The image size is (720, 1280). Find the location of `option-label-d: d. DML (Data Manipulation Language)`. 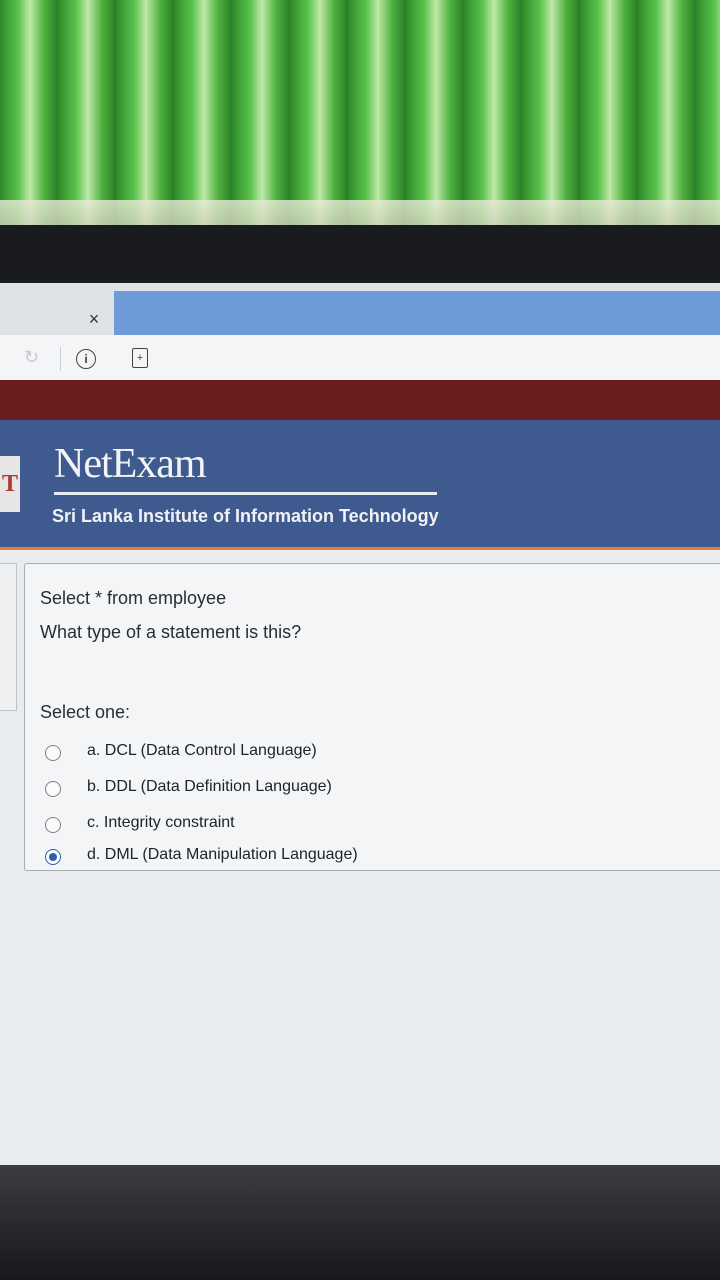

option-label-d: d. DML (Data Manipulation Language) is located at coordinates (222, 854).